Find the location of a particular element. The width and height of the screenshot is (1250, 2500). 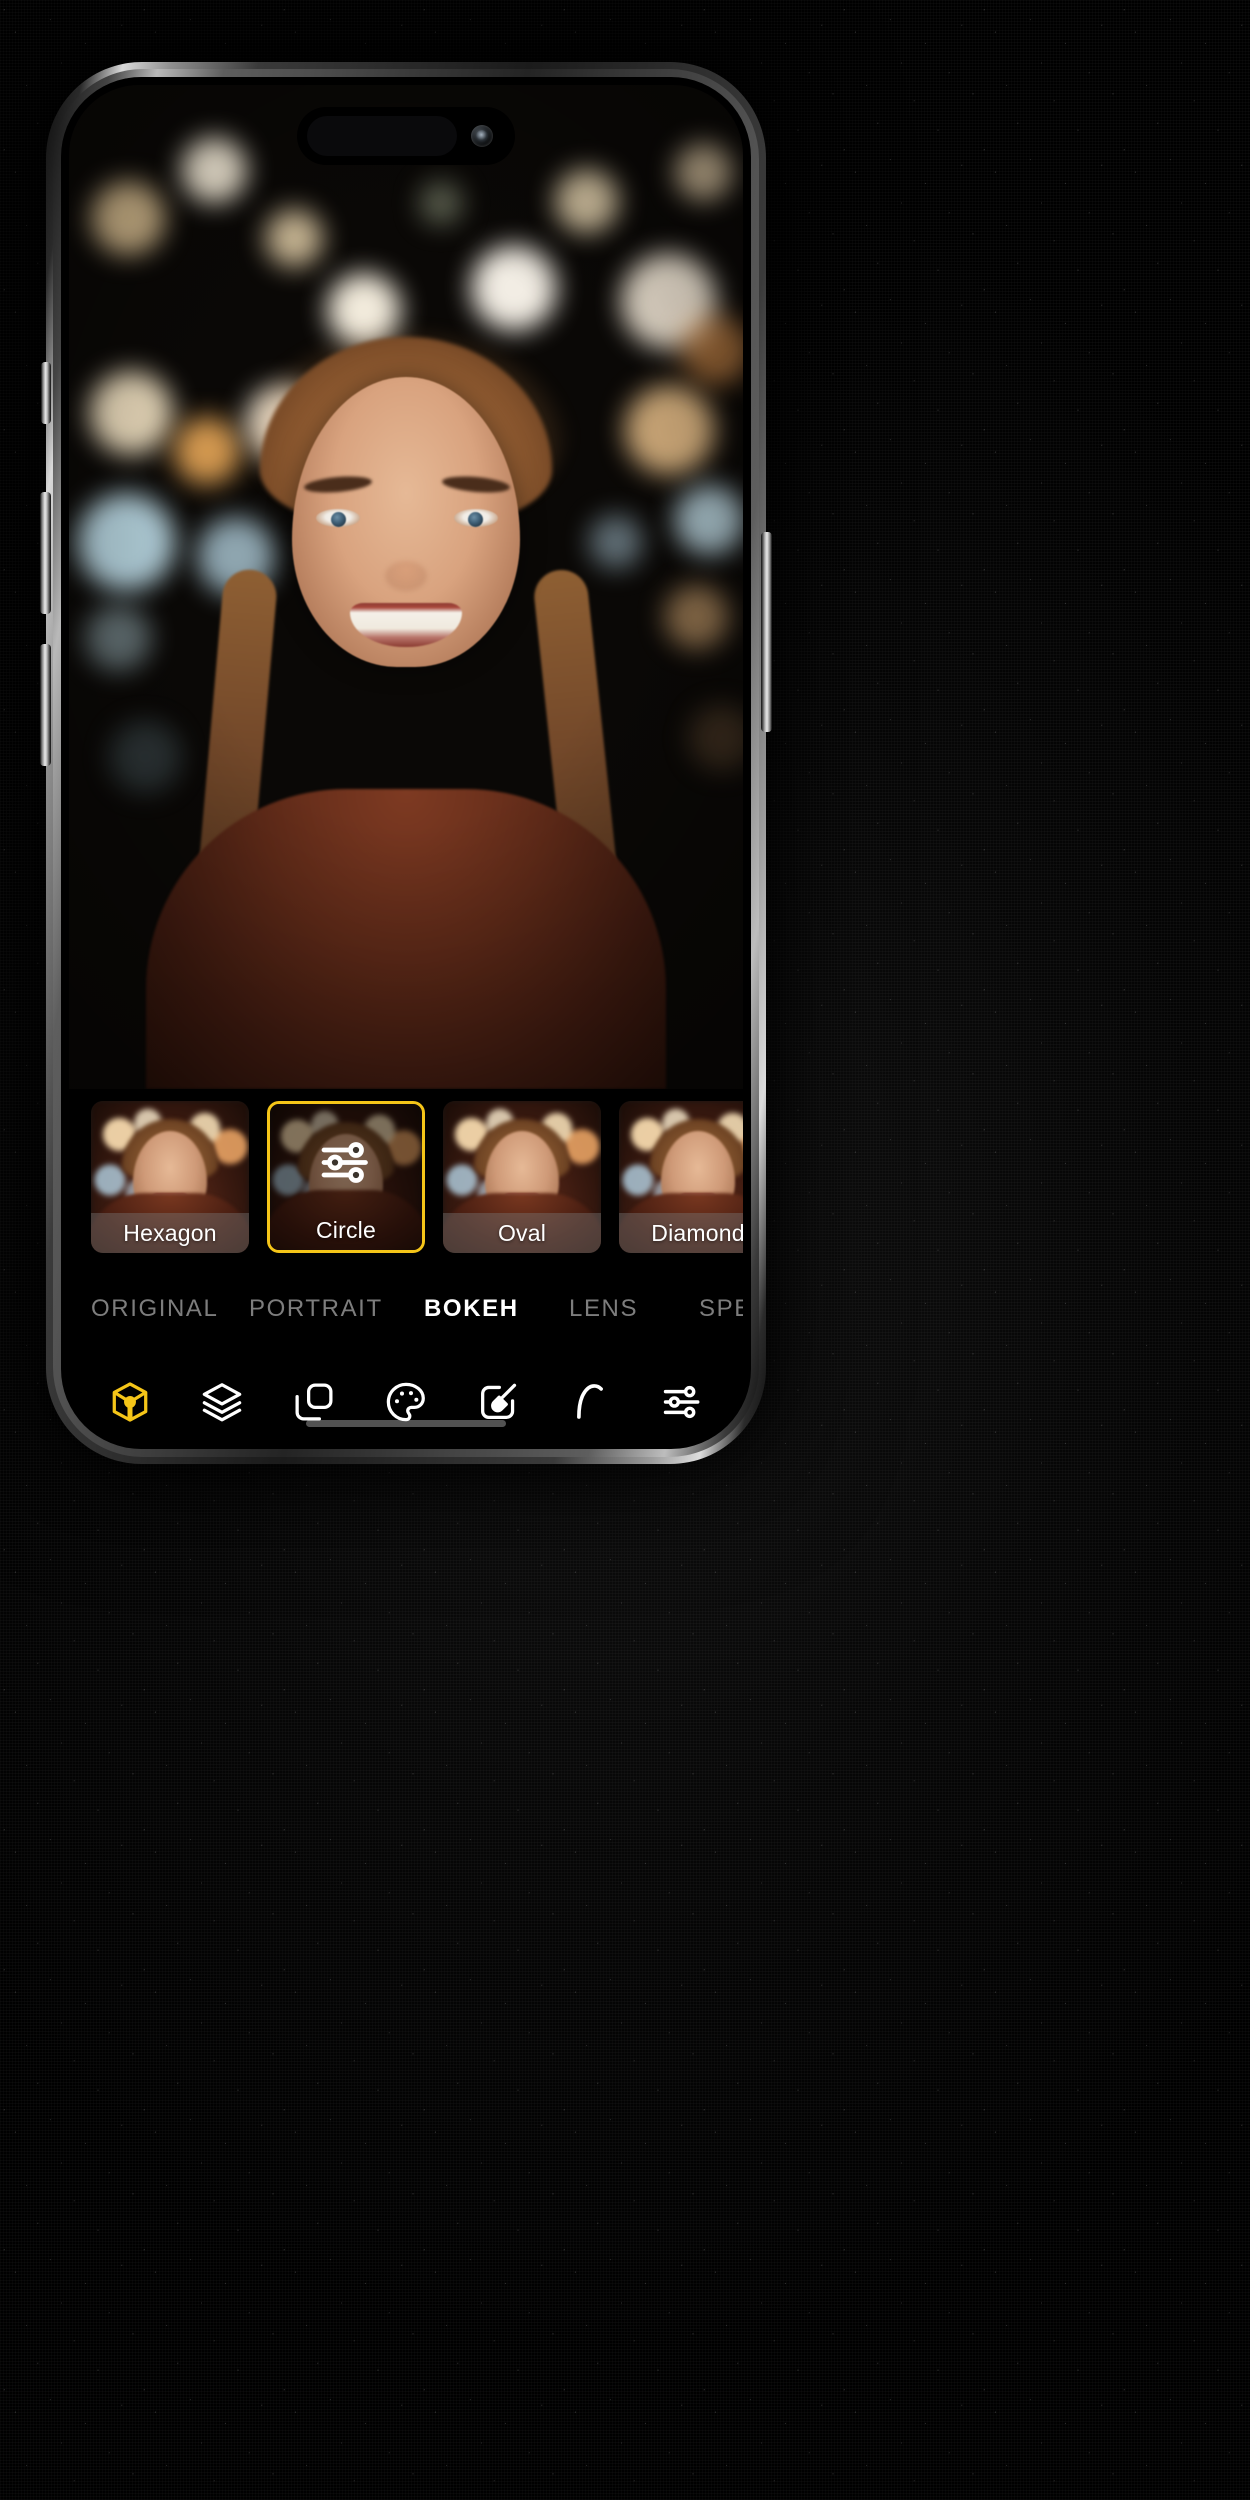

nose is located at coordinates (406, 576).